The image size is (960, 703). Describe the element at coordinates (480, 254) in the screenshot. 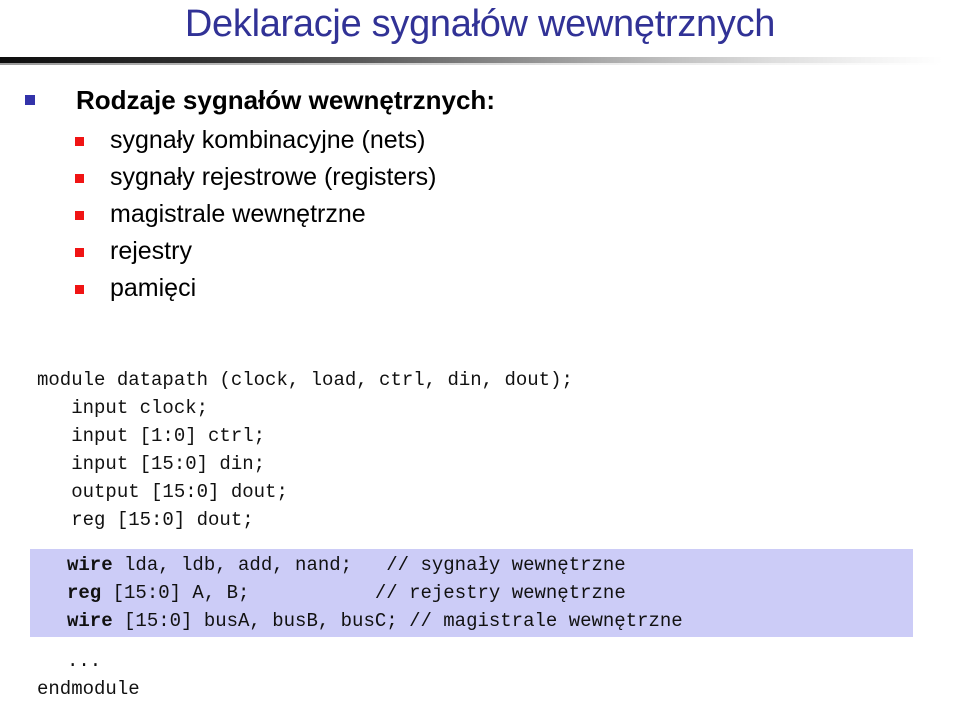

I see `list-item: rejestry` at that location.